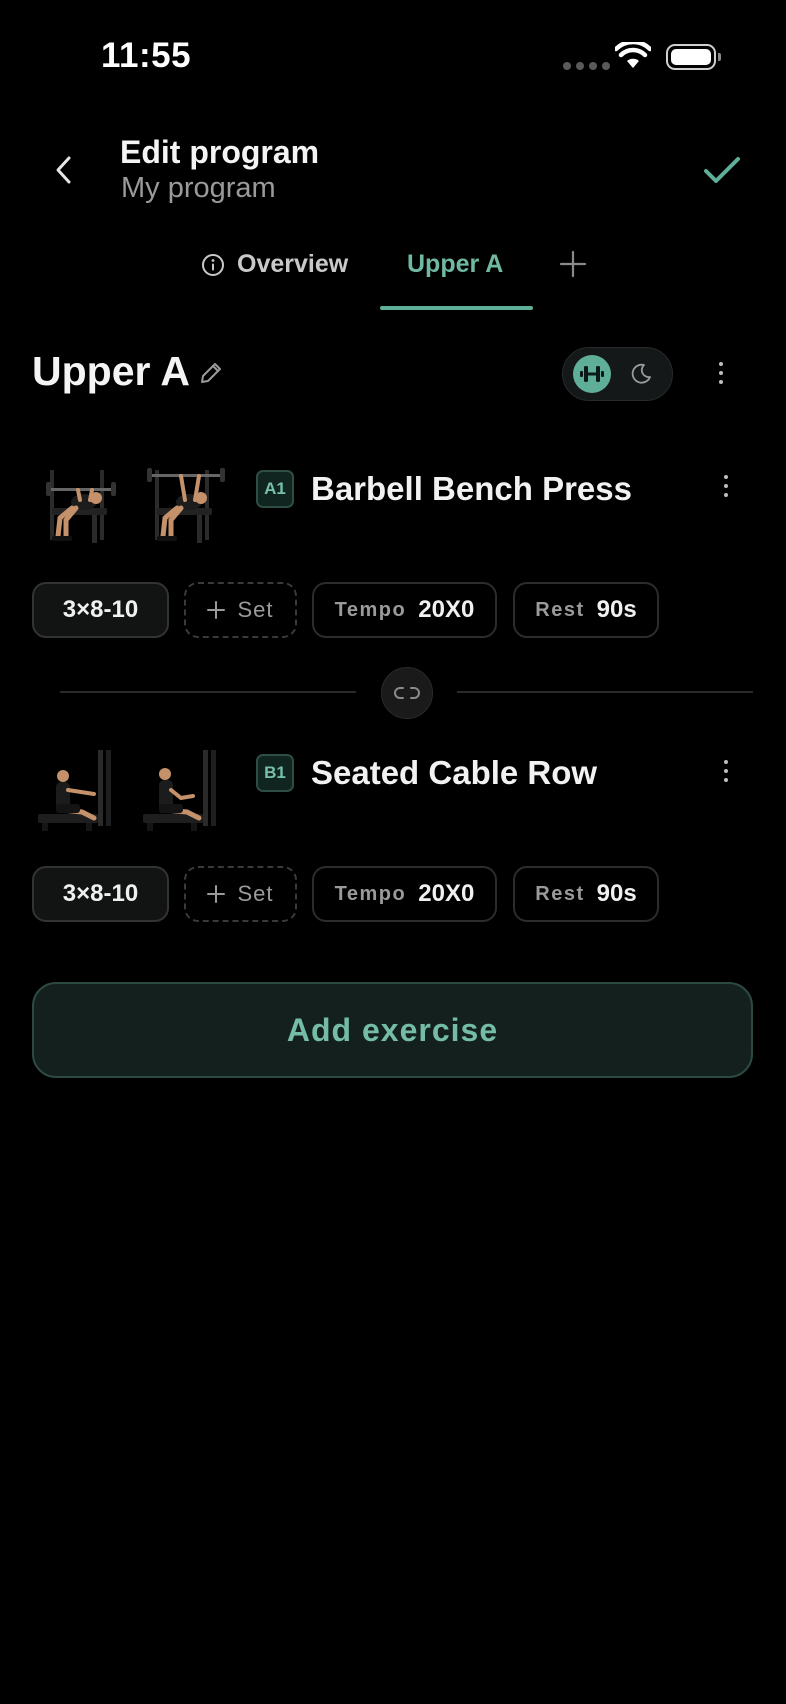 This screenshot has width=786, height=1704. I want to click on exercise-name: Barbell Bench Press, so click(471, 489).